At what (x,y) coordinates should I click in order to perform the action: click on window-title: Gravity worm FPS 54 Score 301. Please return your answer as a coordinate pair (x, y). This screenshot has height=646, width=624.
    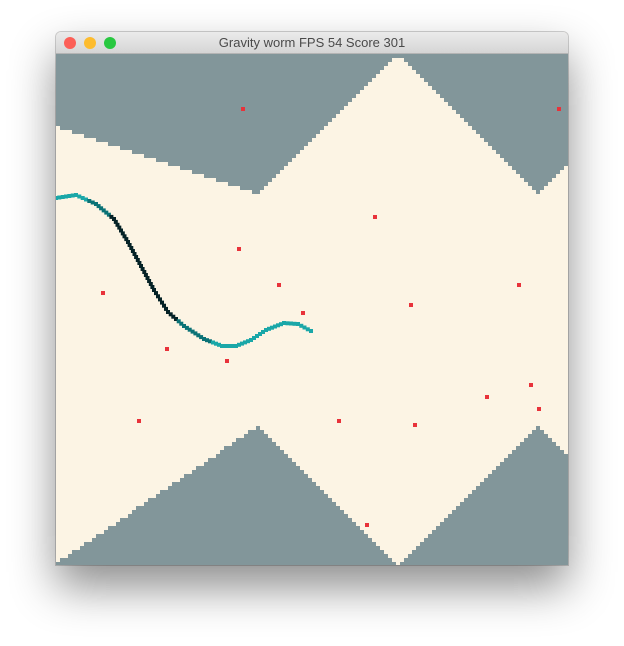
    Looking at the image, I should click on (312, 42).